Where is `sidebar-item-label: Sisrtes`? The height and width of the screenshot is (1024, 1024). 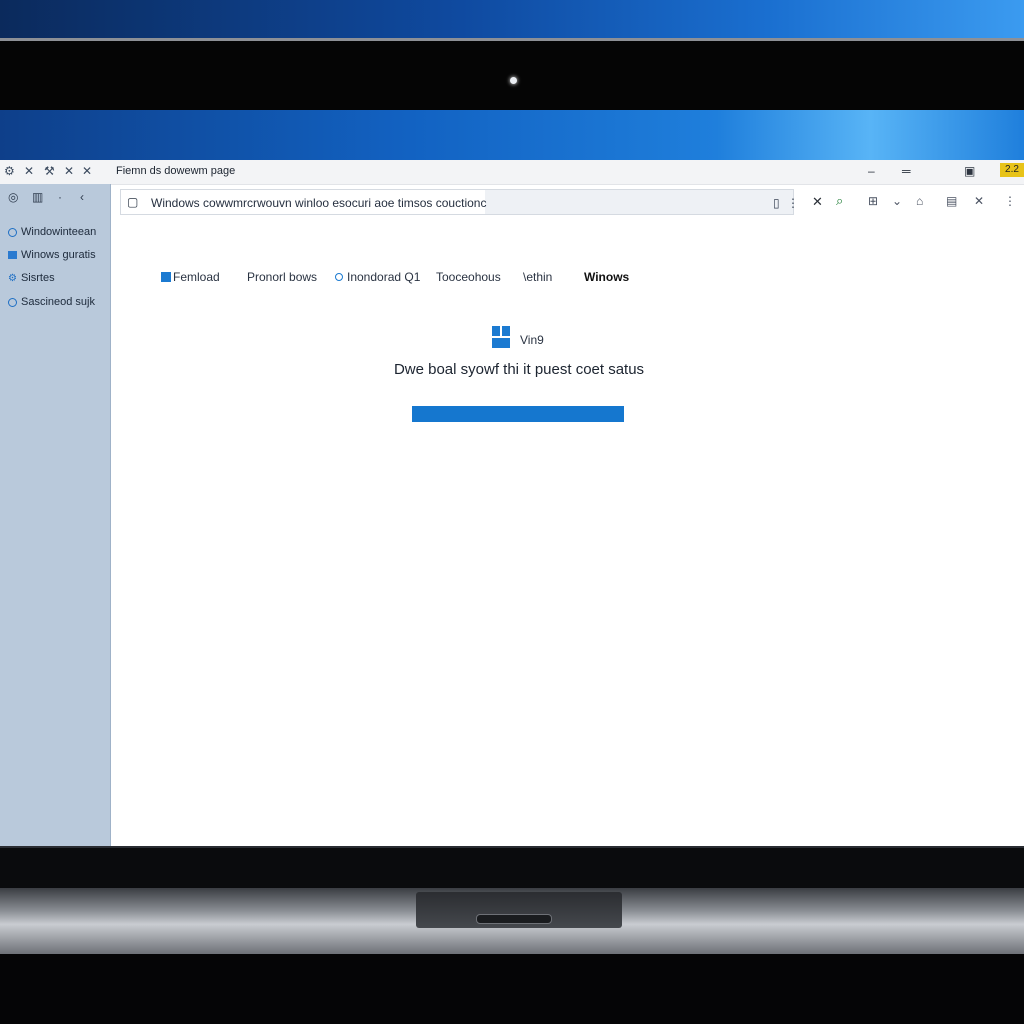 sidebar-item-label: Sisrtes is located at coordinates (37, 278).